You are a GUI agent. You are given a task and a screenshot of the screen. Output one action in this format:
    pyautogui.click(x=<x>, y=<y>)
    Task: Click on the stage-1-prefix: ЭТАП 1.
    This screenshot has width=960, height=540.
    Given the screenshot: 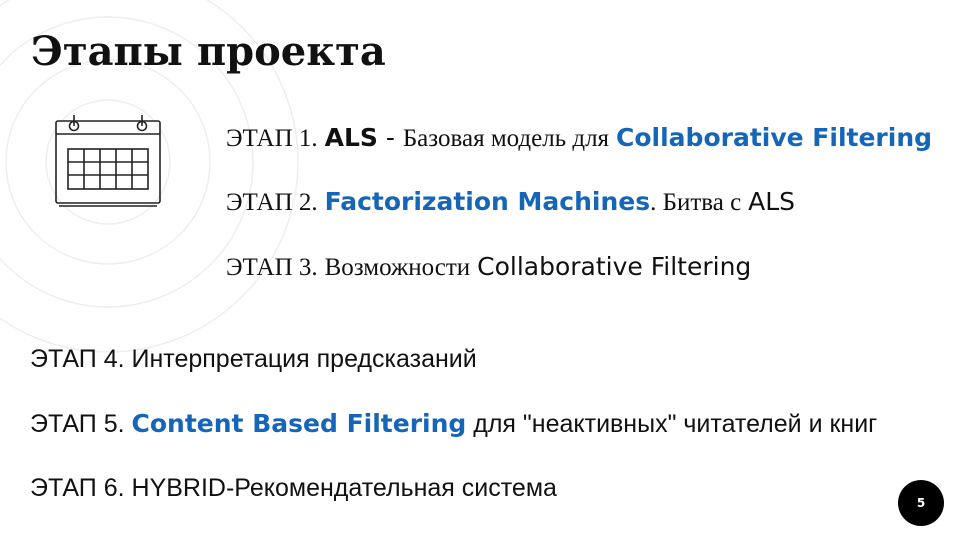 What is the action you would take?
    pyautogui.click(x=272, y=138)
    